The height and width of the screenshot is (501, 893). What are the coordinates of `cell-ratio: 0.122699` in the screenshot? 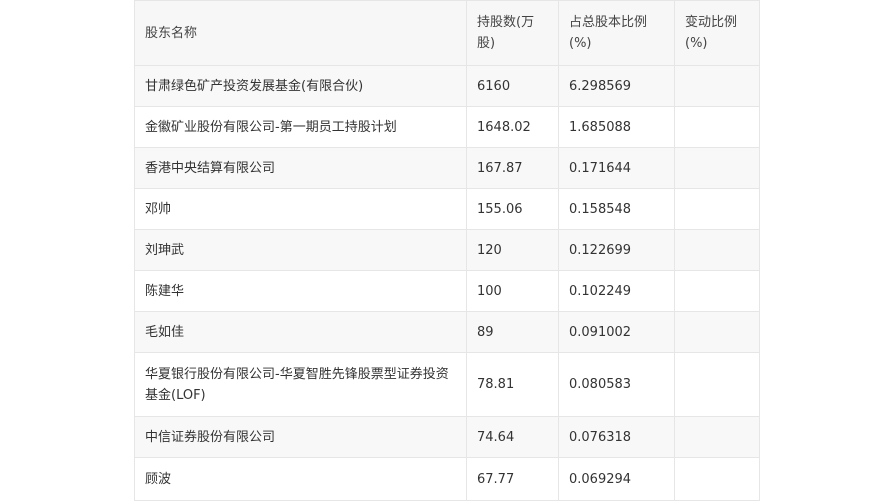 It's located at (616, 250).